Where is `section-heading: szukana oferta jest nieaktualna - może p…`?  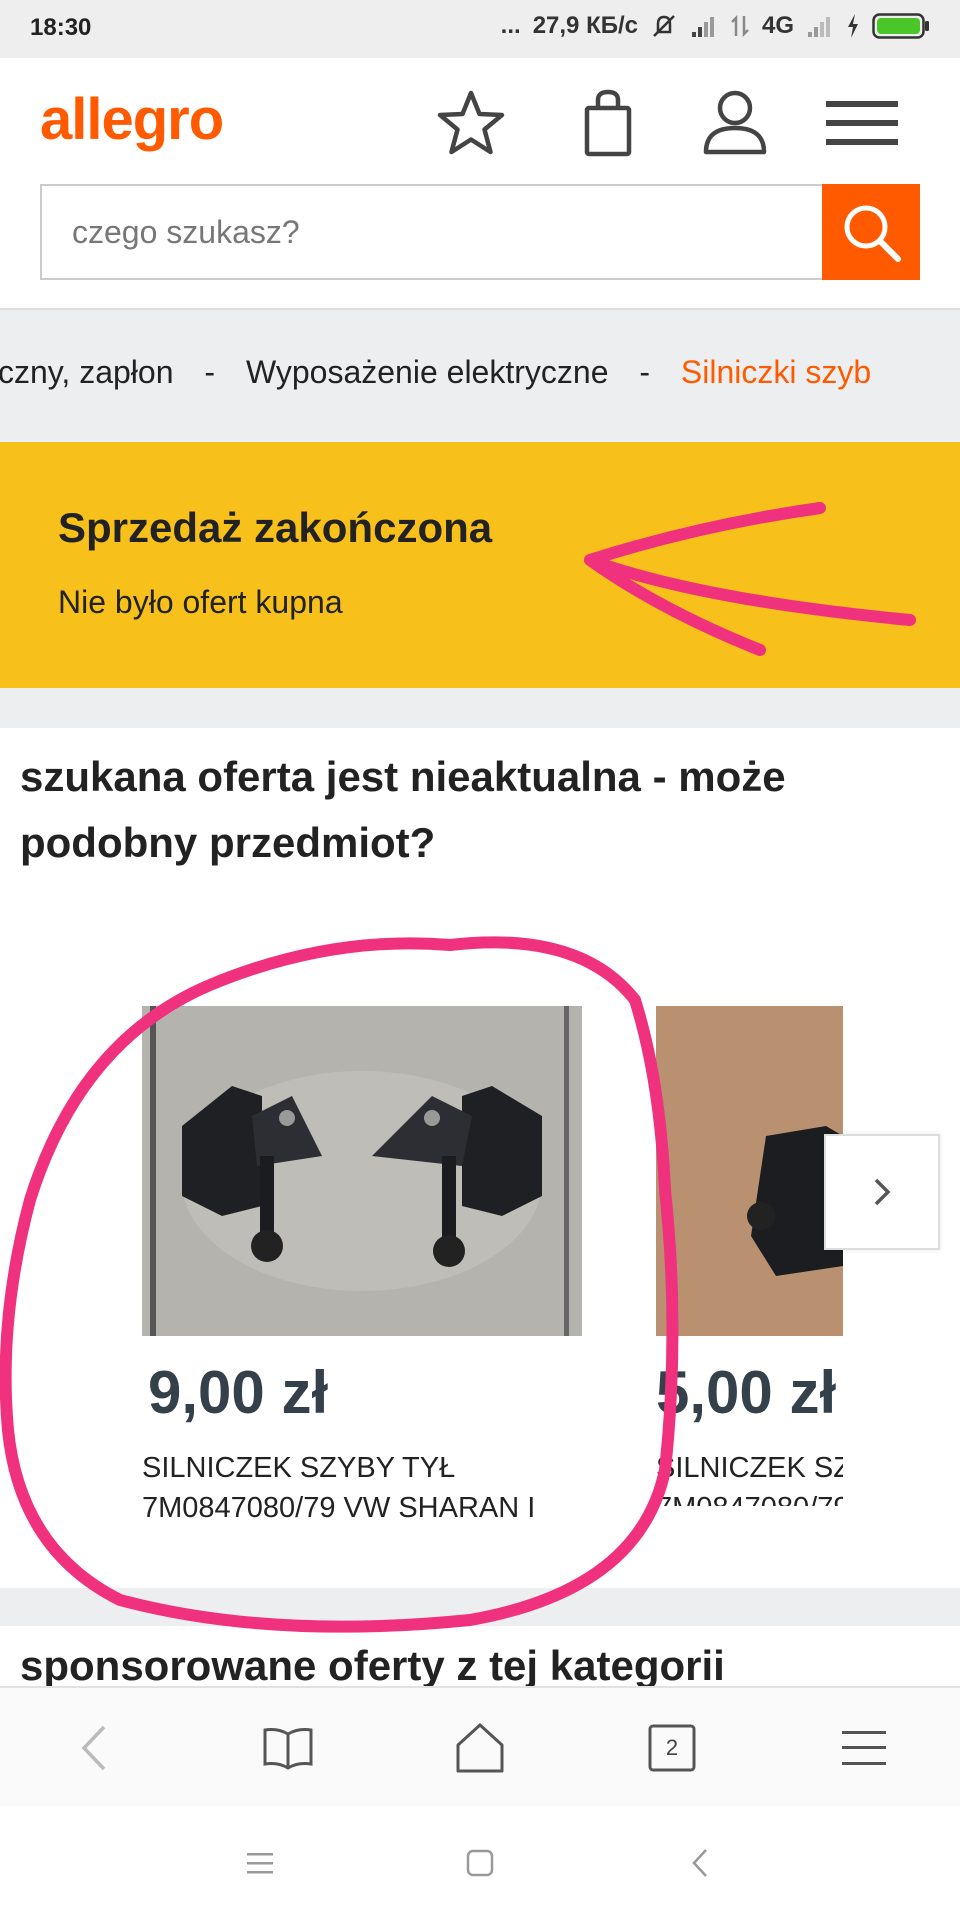
section-heading: szukana oferta jest nieaktualna - może p… is located at coordinates (403, 809).